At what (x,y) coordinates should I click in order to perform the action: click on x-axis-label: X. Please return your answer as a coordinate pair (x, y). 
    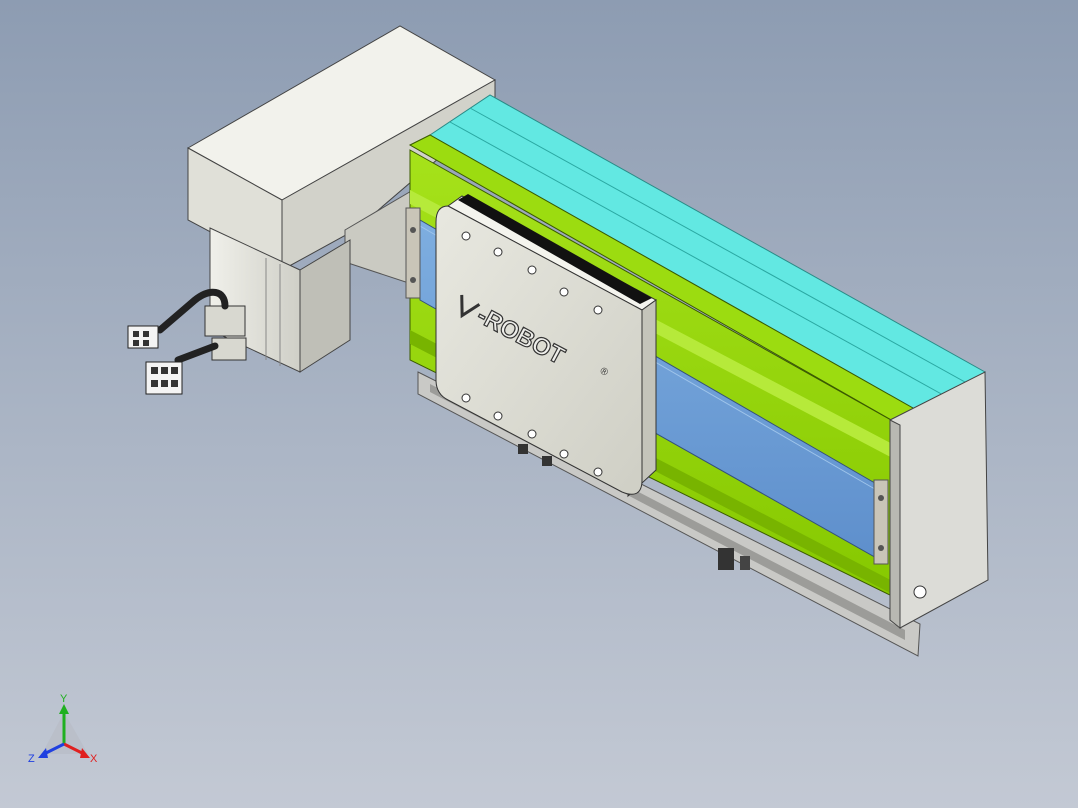
    Looking at the image, I should click on (94, 759).